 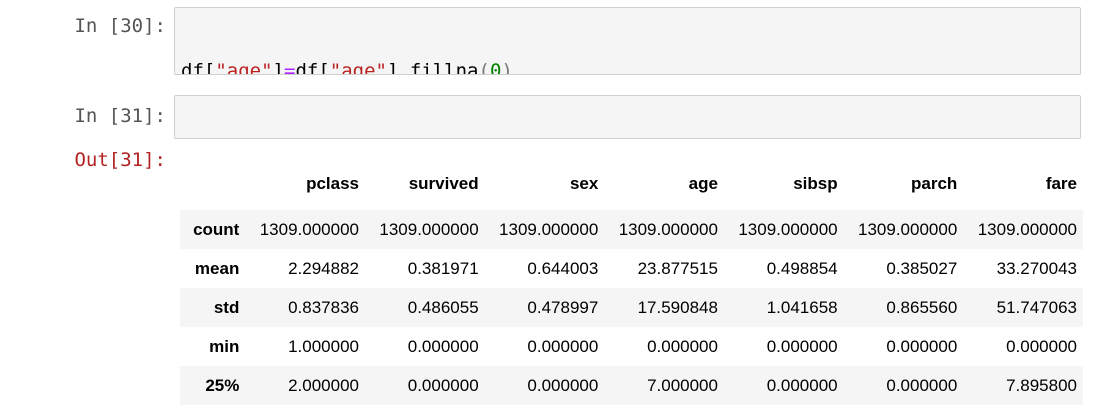 I want to click on table-cell: 0.385027, so click(x=922, y=268).